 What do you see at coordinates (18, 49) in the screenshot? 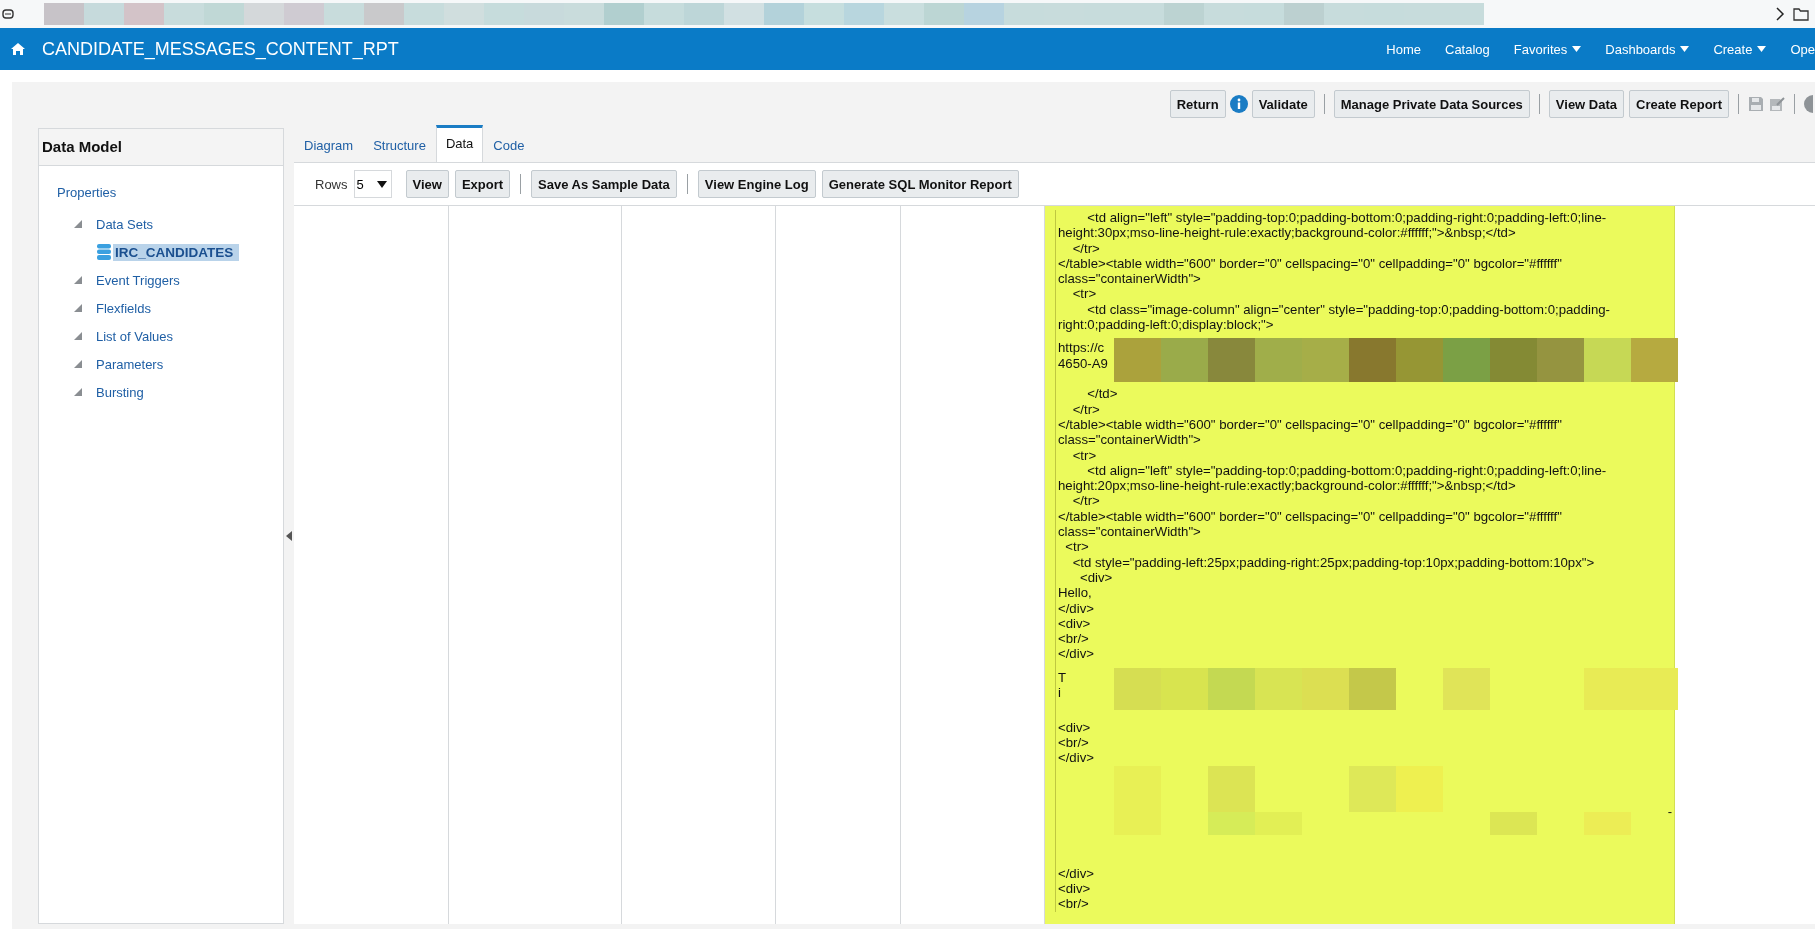
I see `home-icon` at bounding box center [18, 49].